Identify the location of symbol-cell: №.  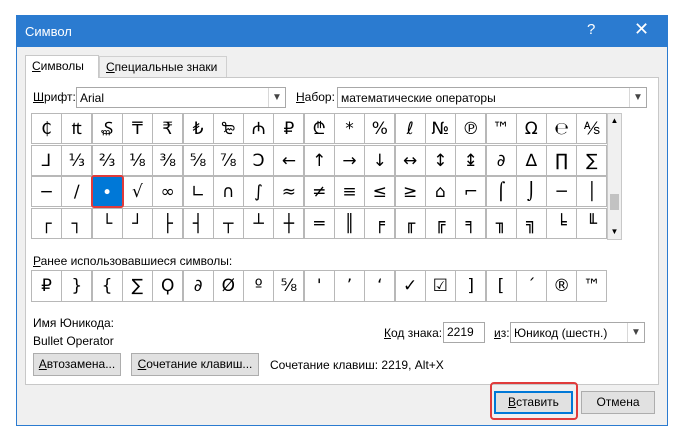
(440, 128).